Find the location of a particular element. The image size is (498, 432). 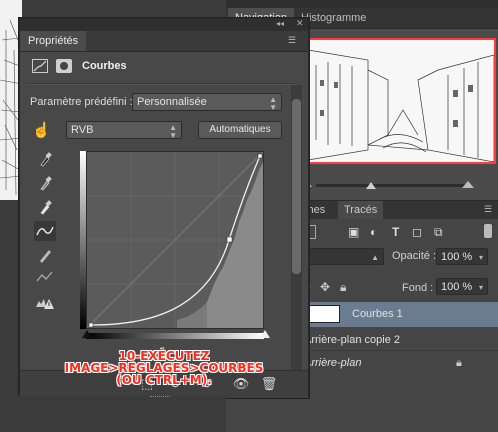

layer-mask-thumbnail is located at coordinates (324, 314).